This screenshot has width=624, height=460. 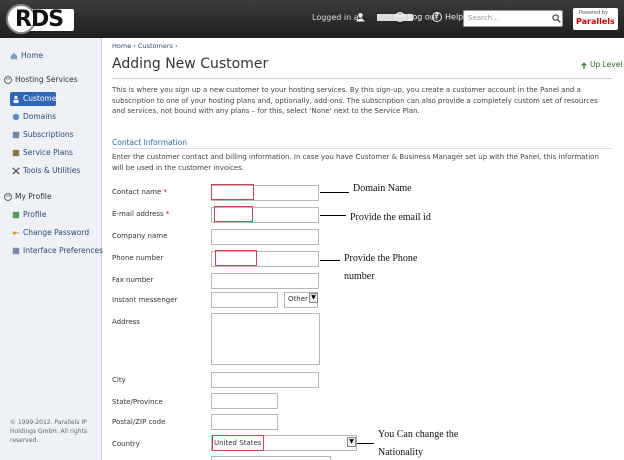 I want to click on callout-arrow-domain, so click(x=335, y=192).